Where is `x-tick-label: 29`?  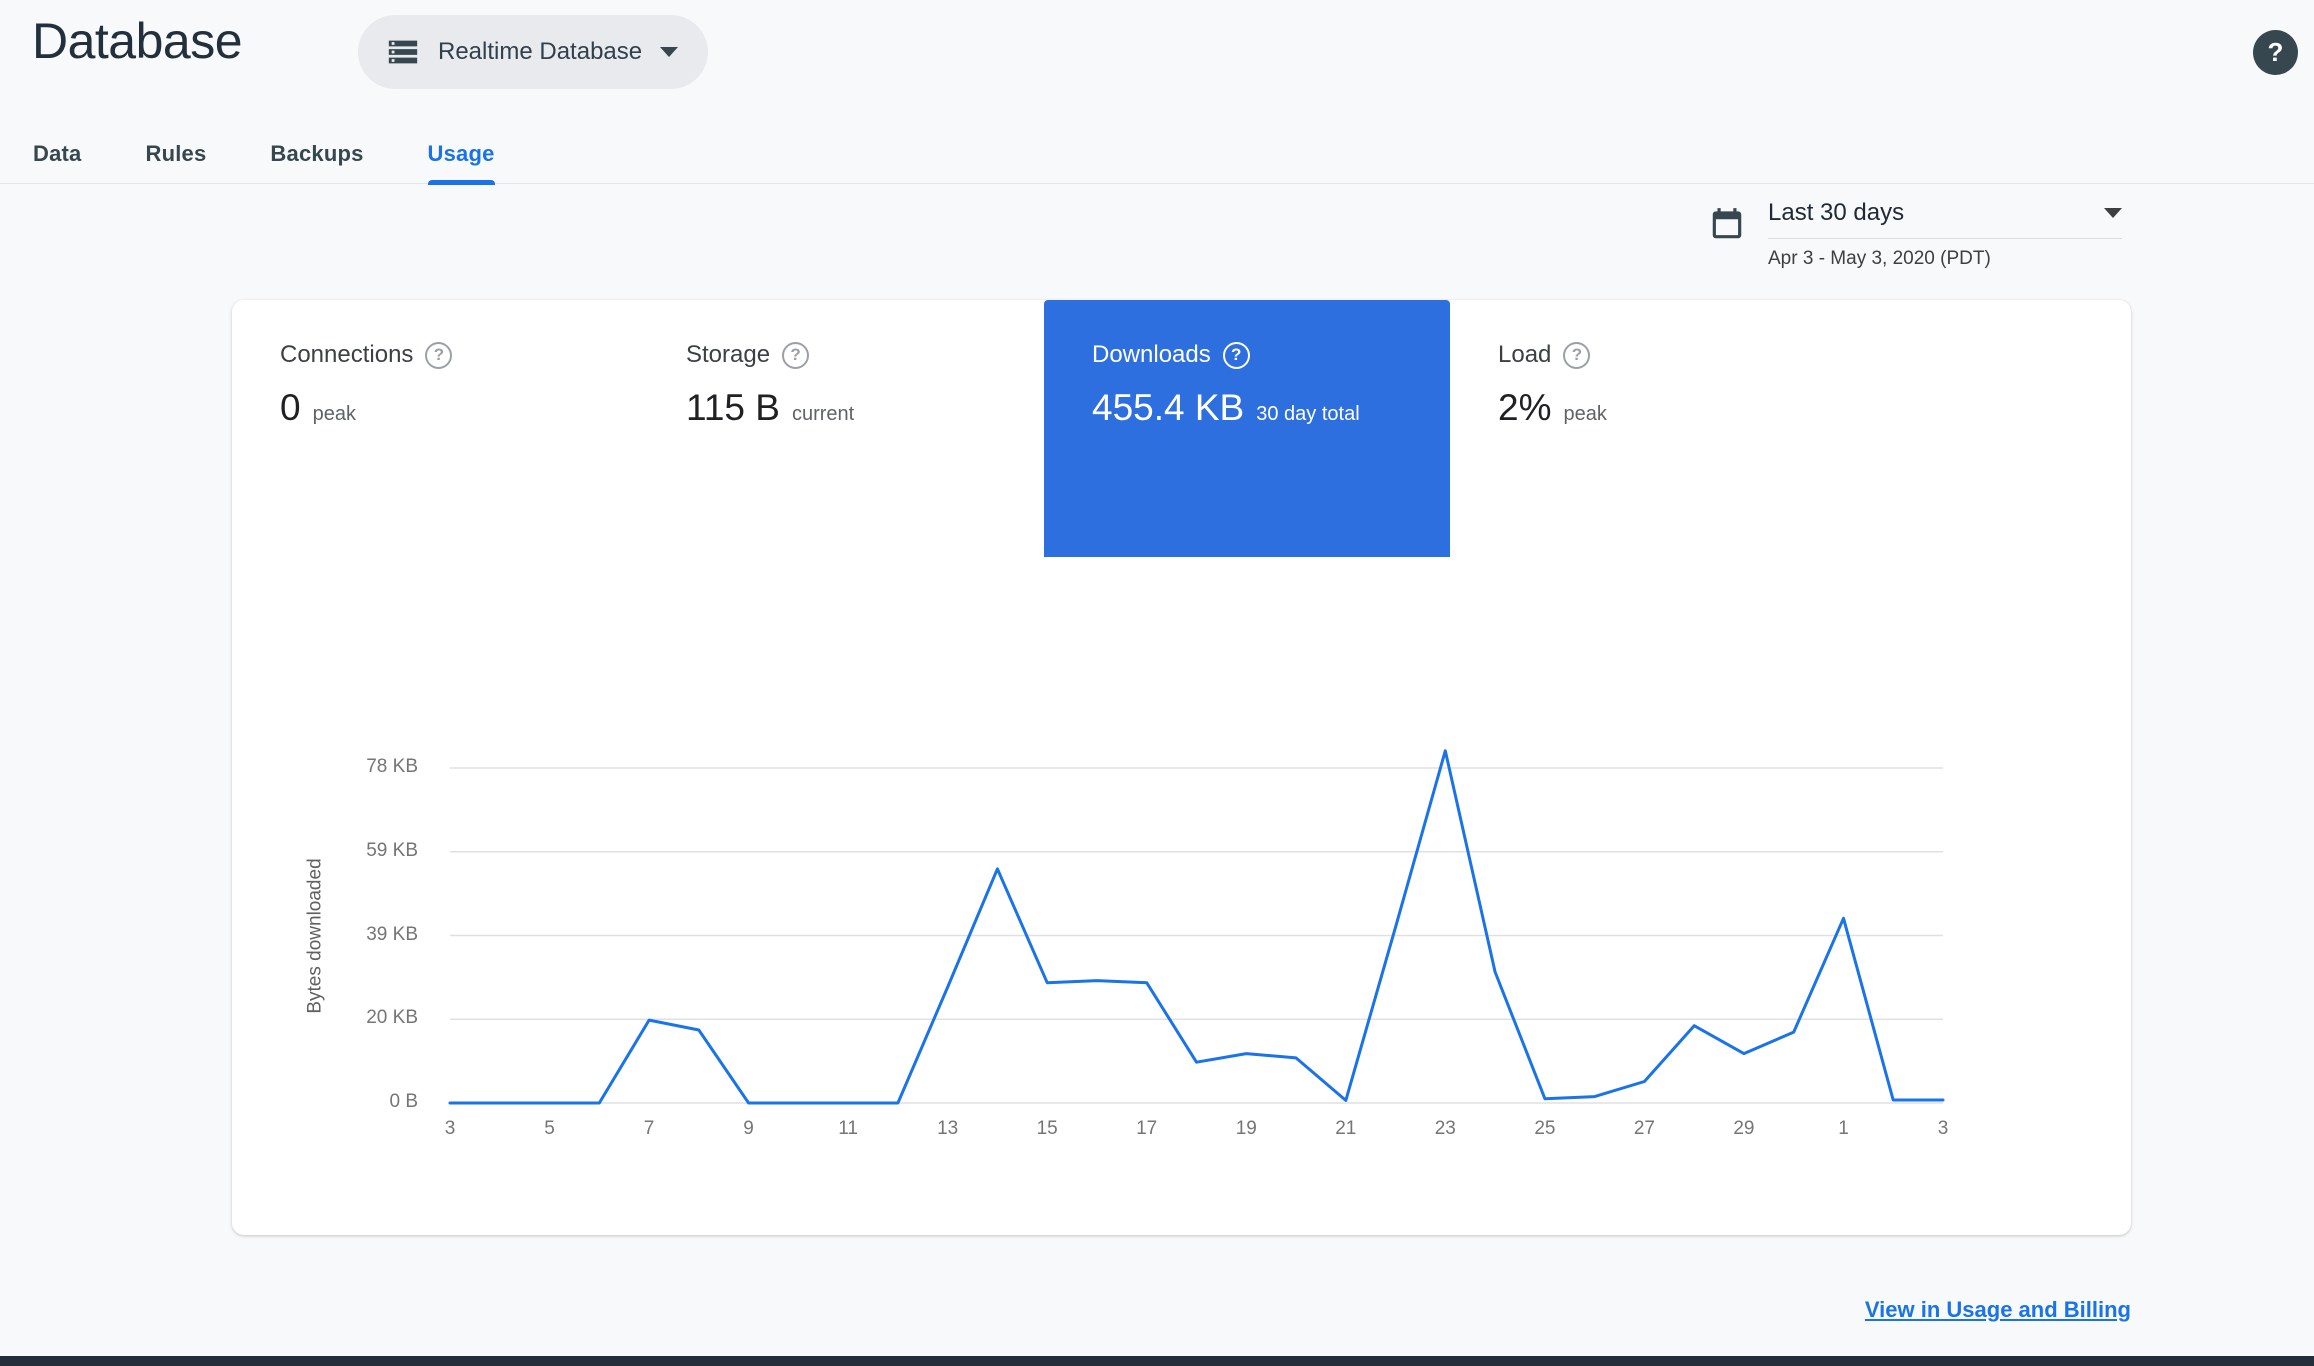 x-tick-label: 29 is located at coordinates (1744, 1128).